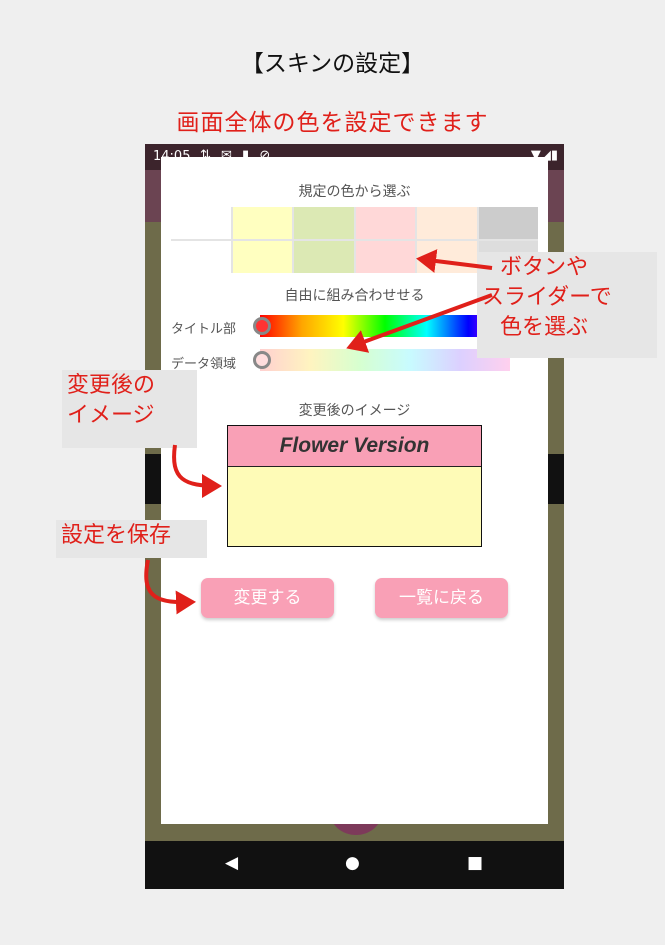 The image size is (665, 945). What do you see at coordinates (111, 385) in the screenshot?
I see `annotation-line: 変更後の` at bounding box center [111, 385].